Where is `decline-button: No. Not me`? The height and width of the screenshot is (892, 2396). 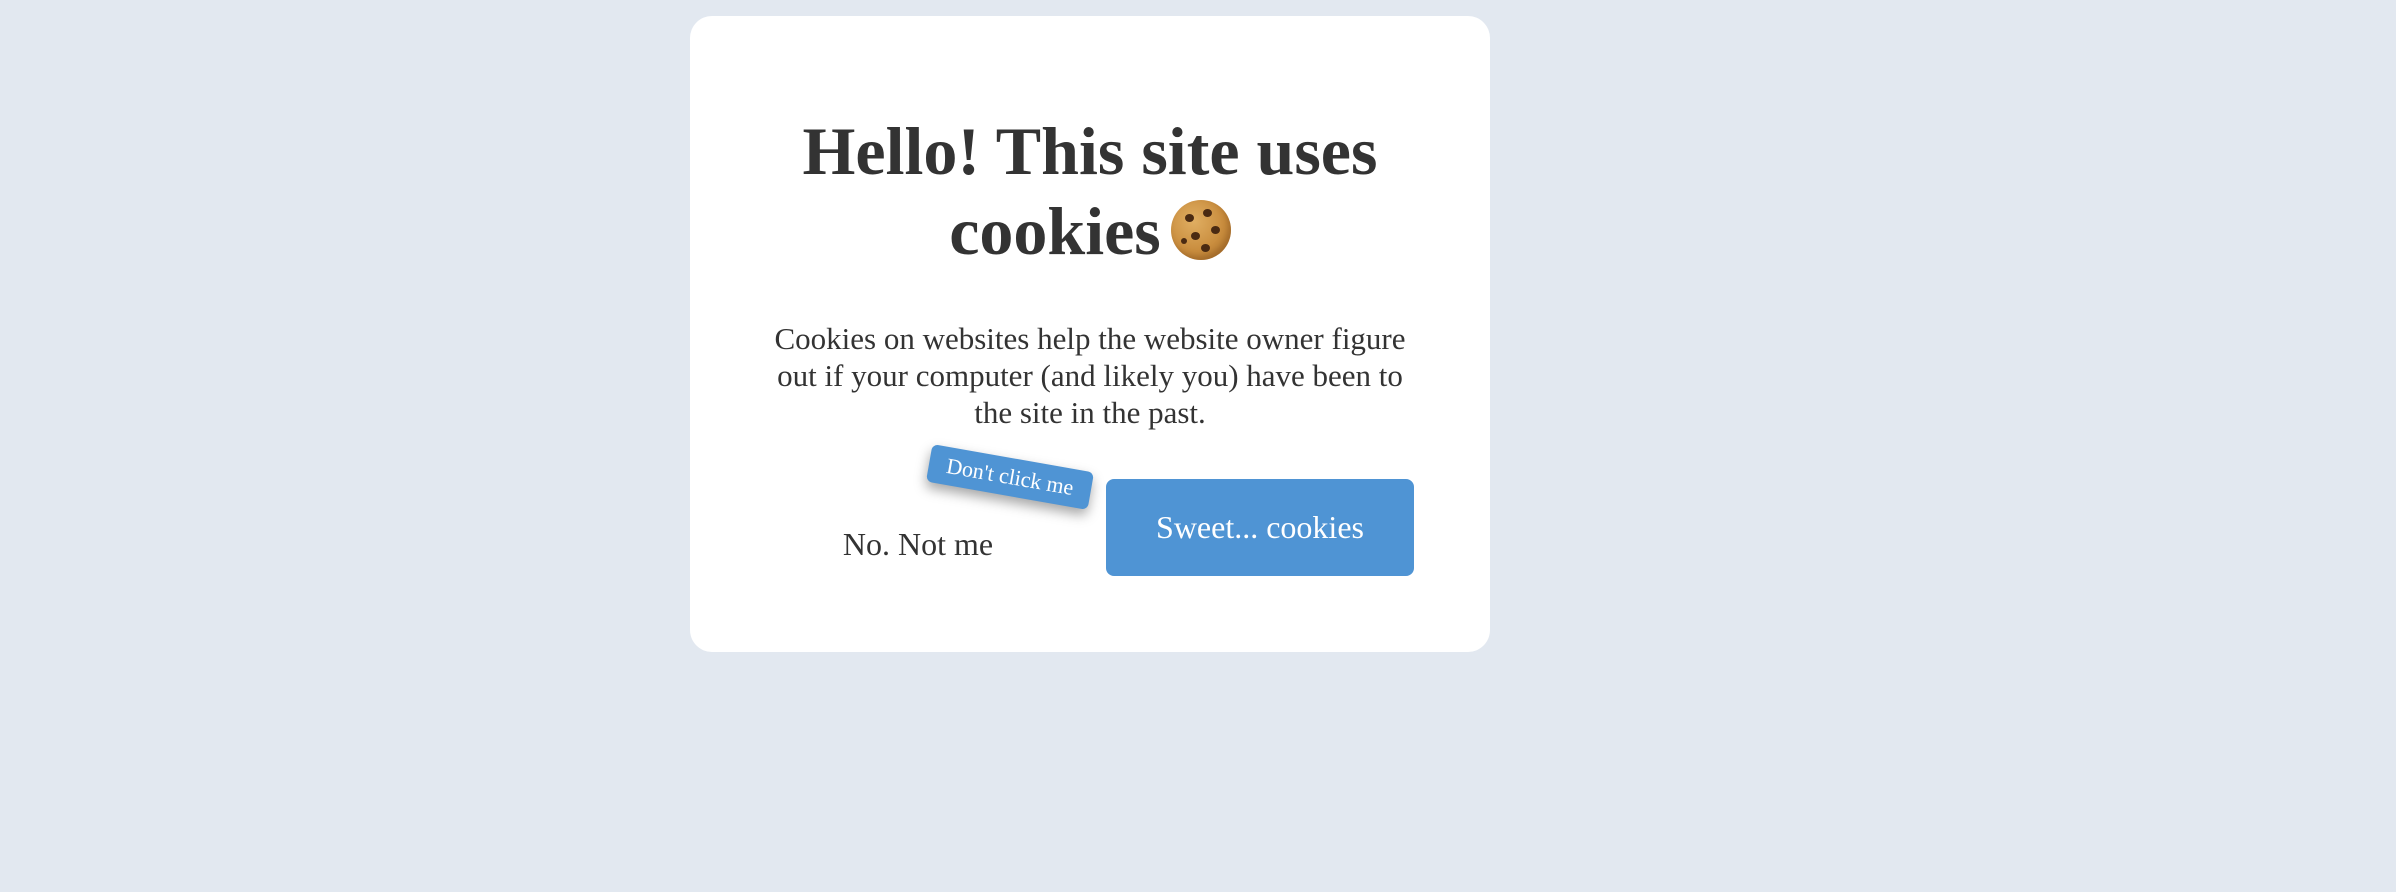
decline-button: No. Not me is located at coordinates (918, 544).